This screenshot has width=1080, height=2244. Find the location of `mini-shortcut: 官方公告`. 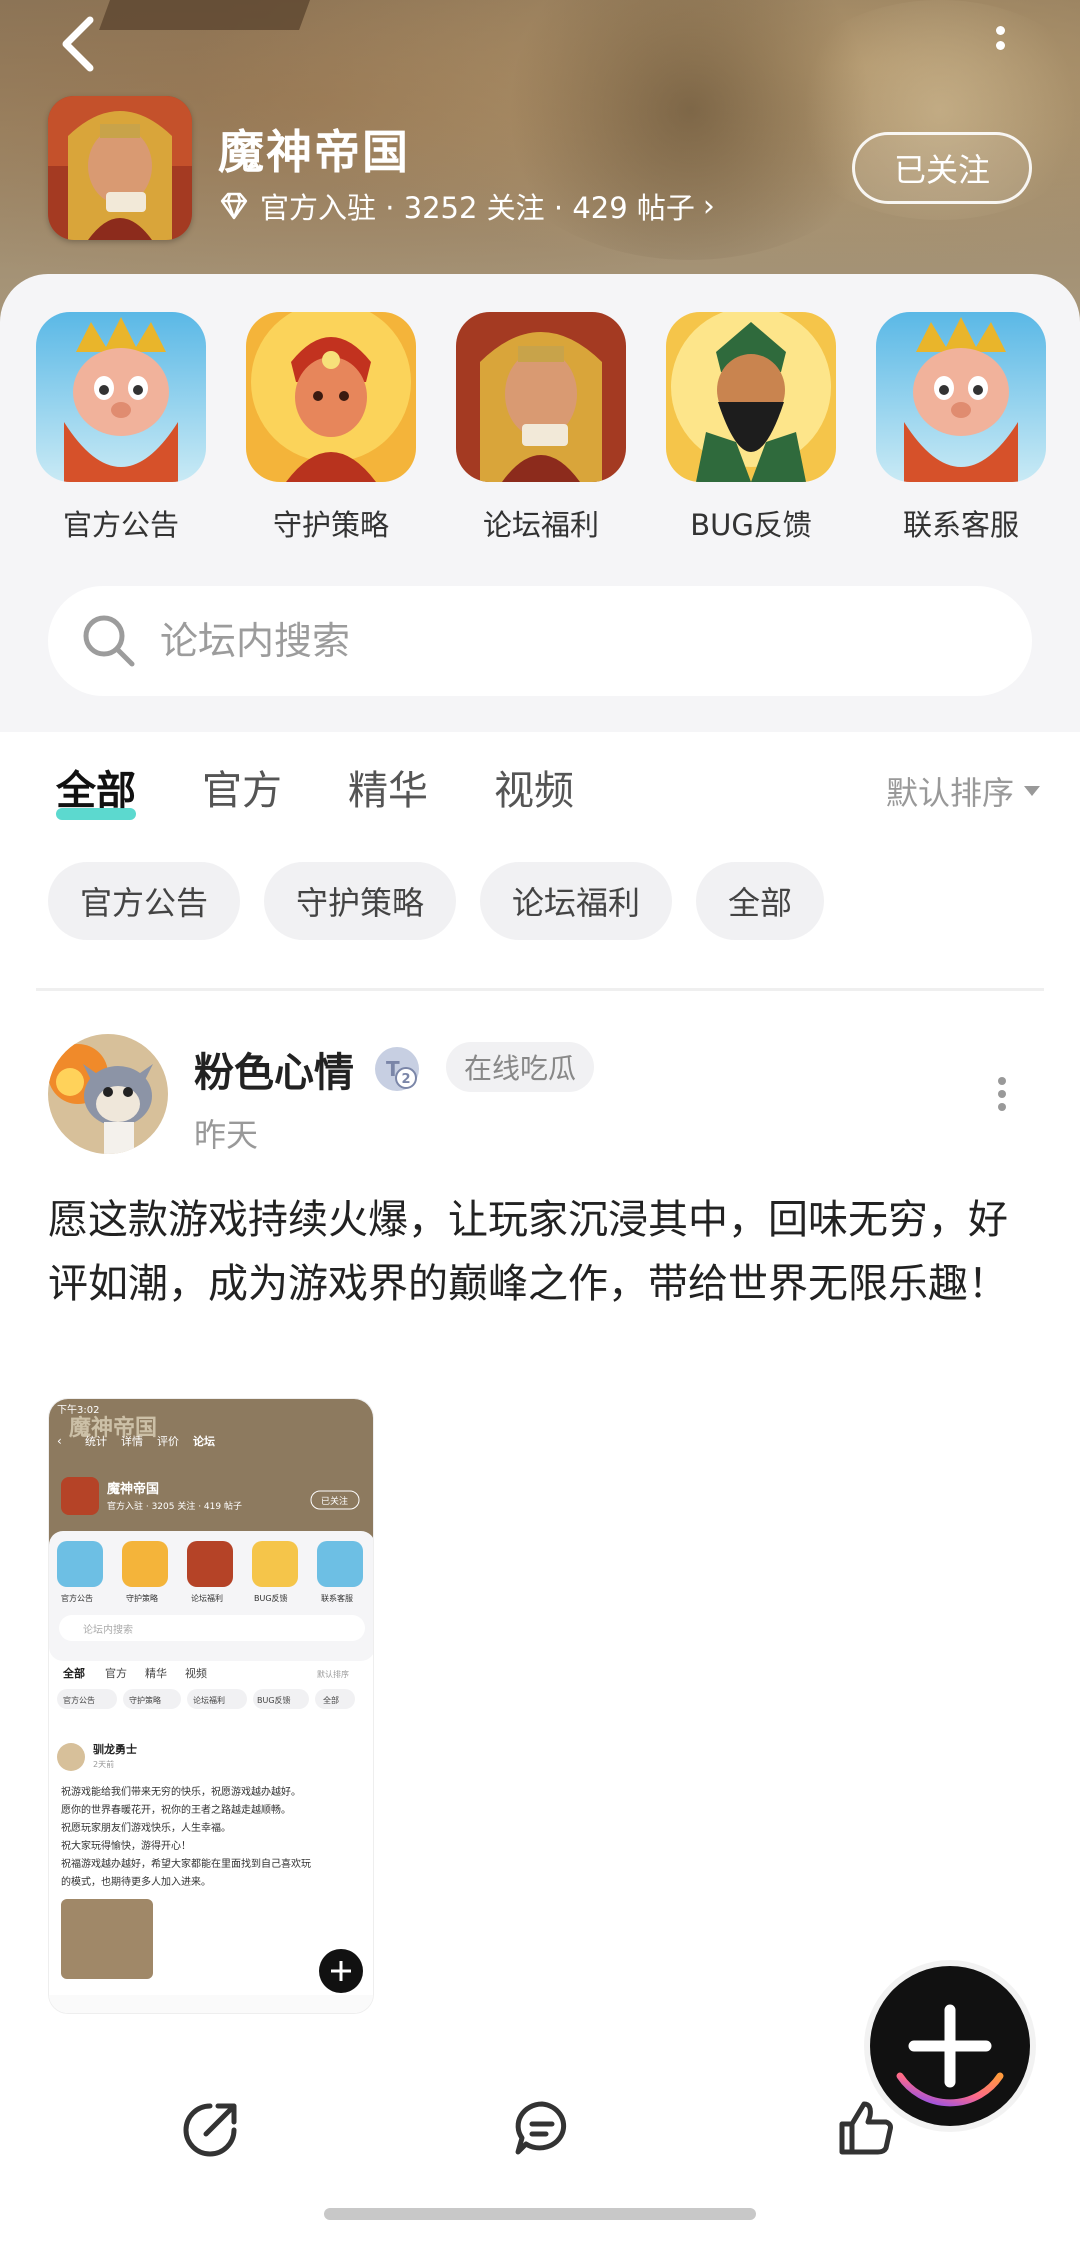

mini-shortcut: 官方公告 is located at coordinates (77, 1598).